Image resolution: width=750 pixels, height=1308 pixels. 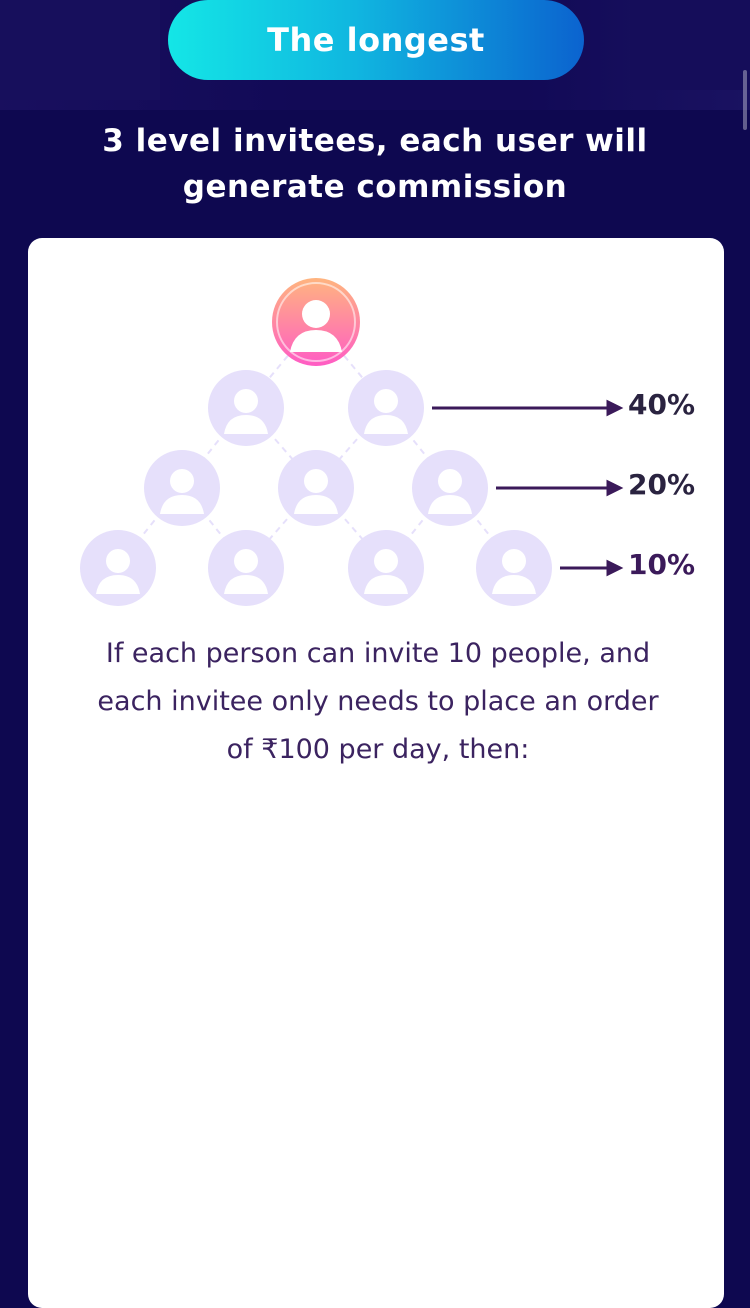 I want to click on level-1-percent: 40%, so click(x=662, y=404).